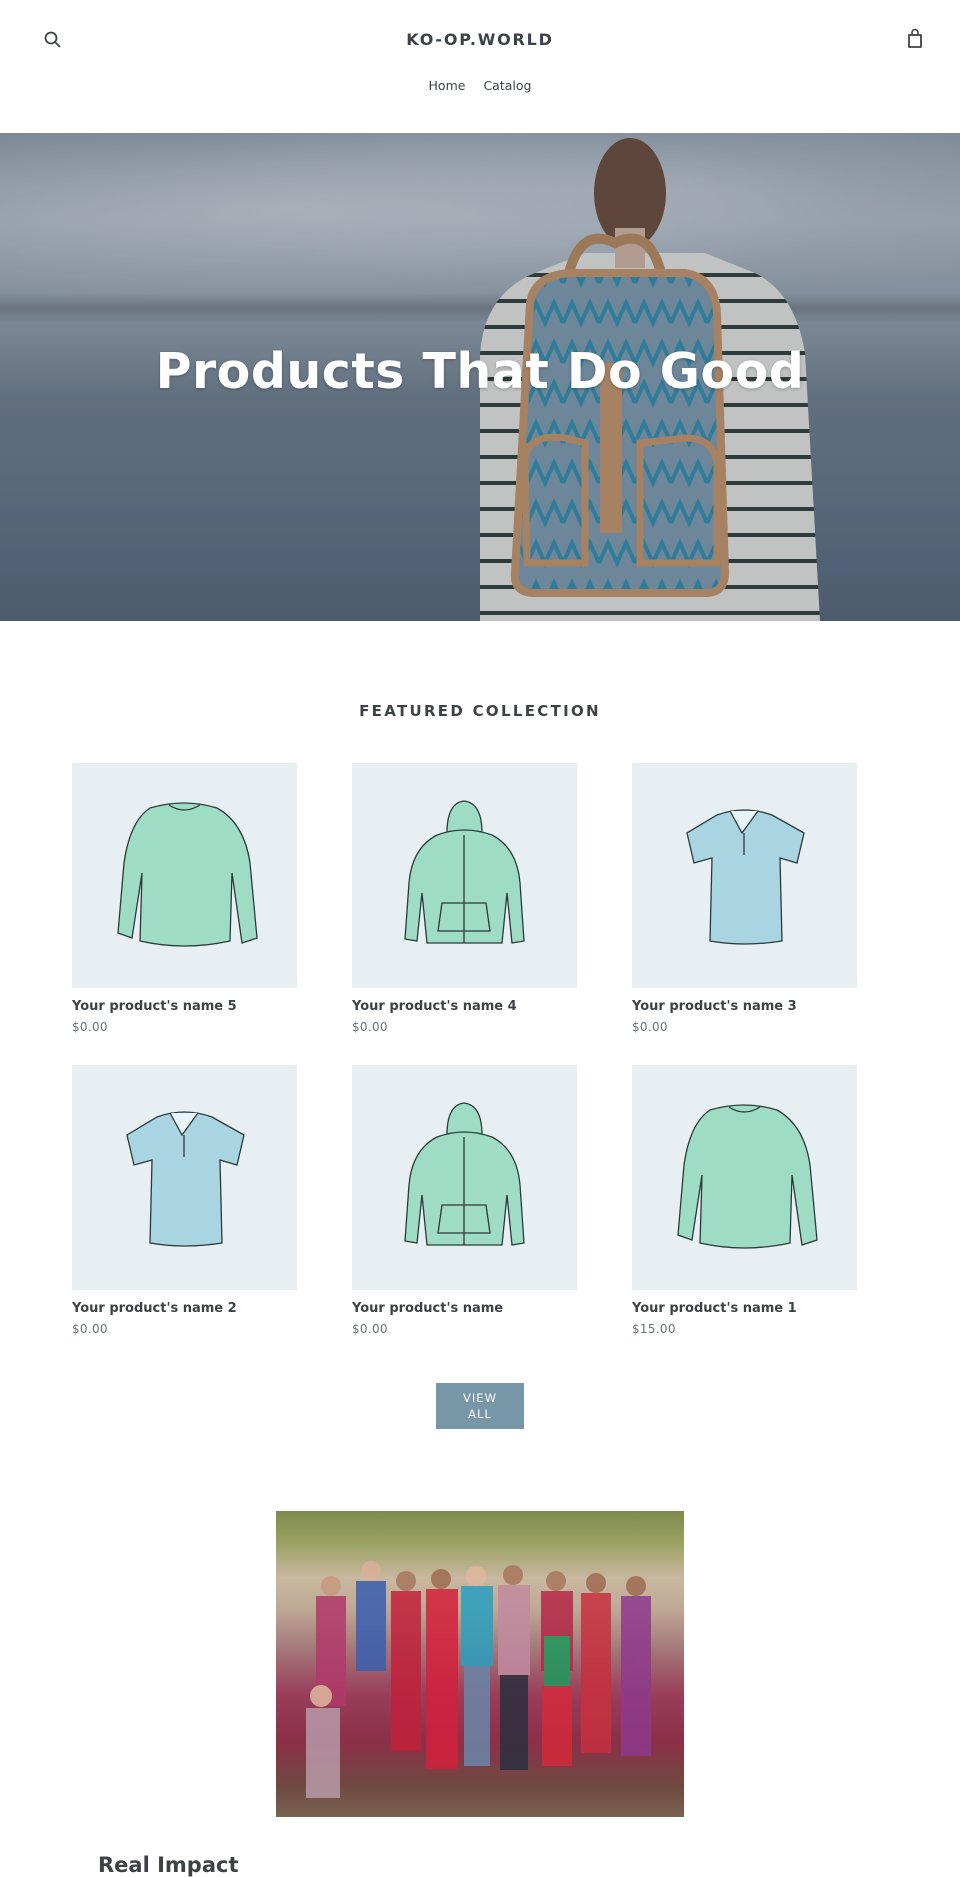 This screenshot has height=1877, width=960. Describe the element at coordinates (507, 85) in the screenshot. I see `nav-catalog: Catalog` at that location.